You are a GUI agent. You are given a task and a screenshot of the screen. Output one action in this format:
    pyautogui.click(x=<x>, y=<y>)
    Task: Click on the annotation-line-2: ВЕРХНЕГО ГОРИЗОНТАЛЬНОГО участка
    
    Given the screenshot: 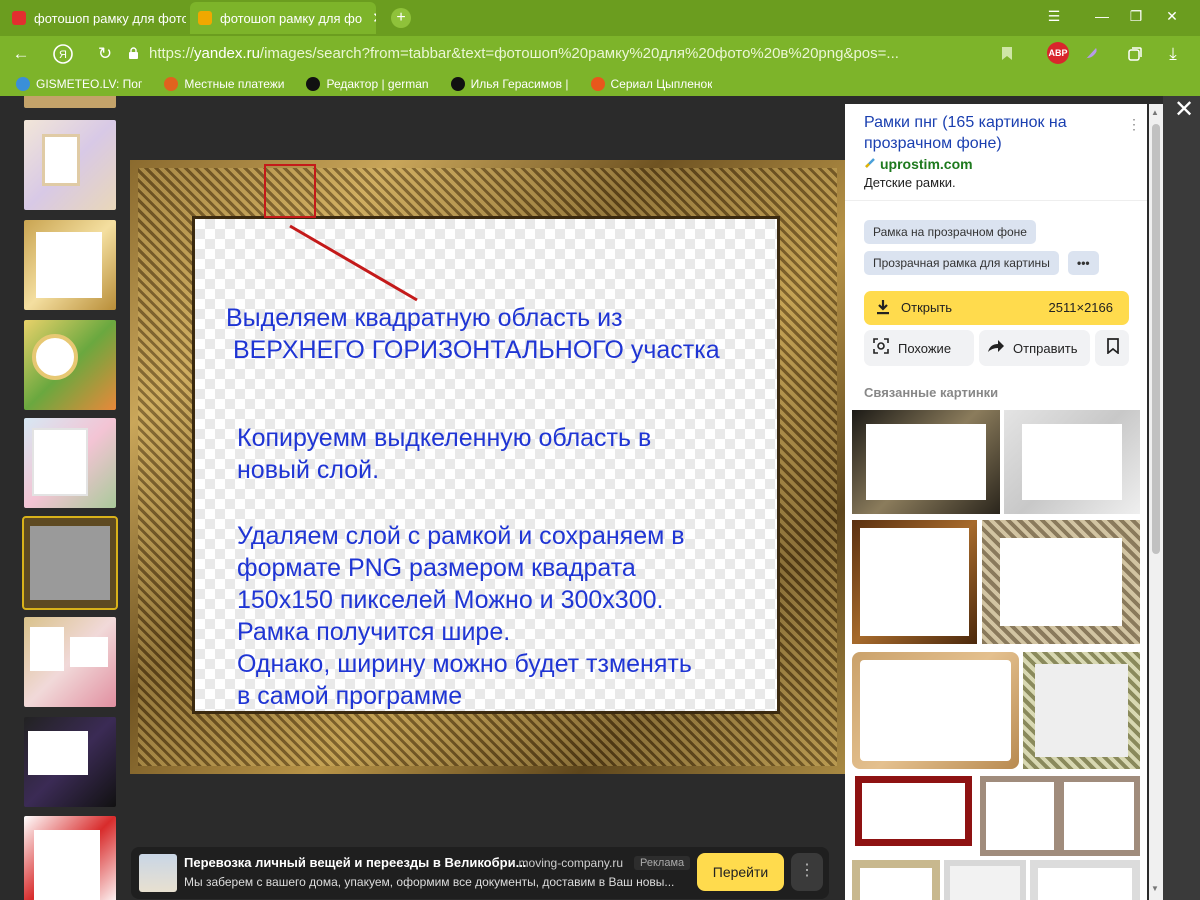 What is the action you would take?
    pyautogui.click(x=473, y=350)
    